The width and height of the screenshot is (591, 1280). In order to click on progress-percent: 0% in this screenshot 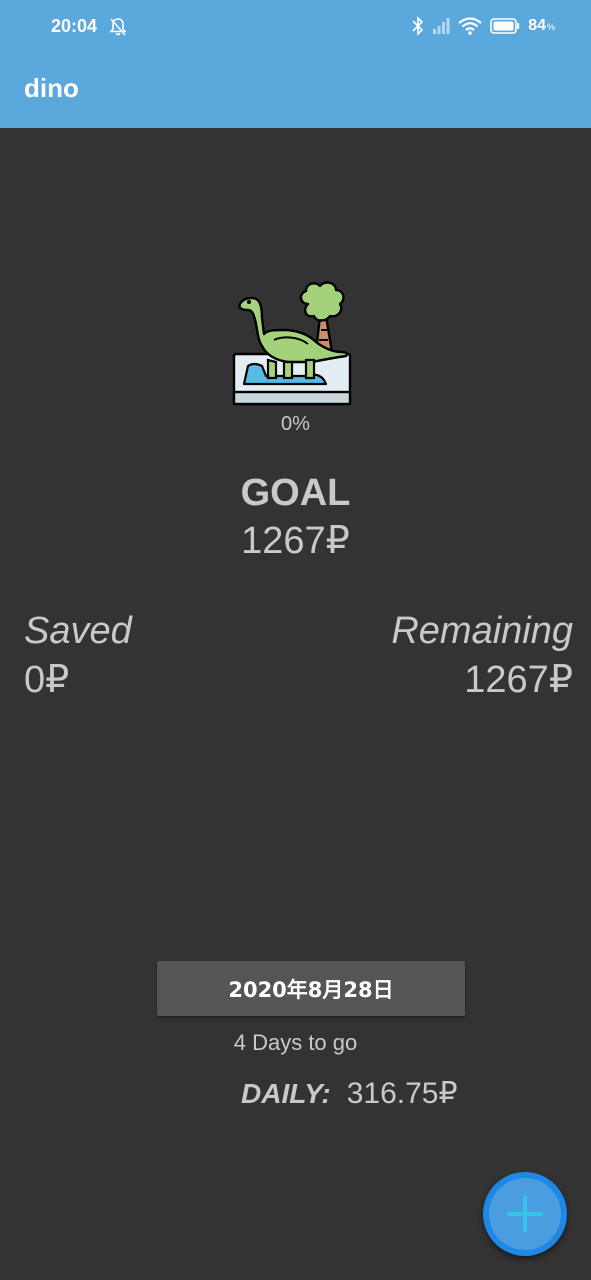, I will do `click(295, 424)`.